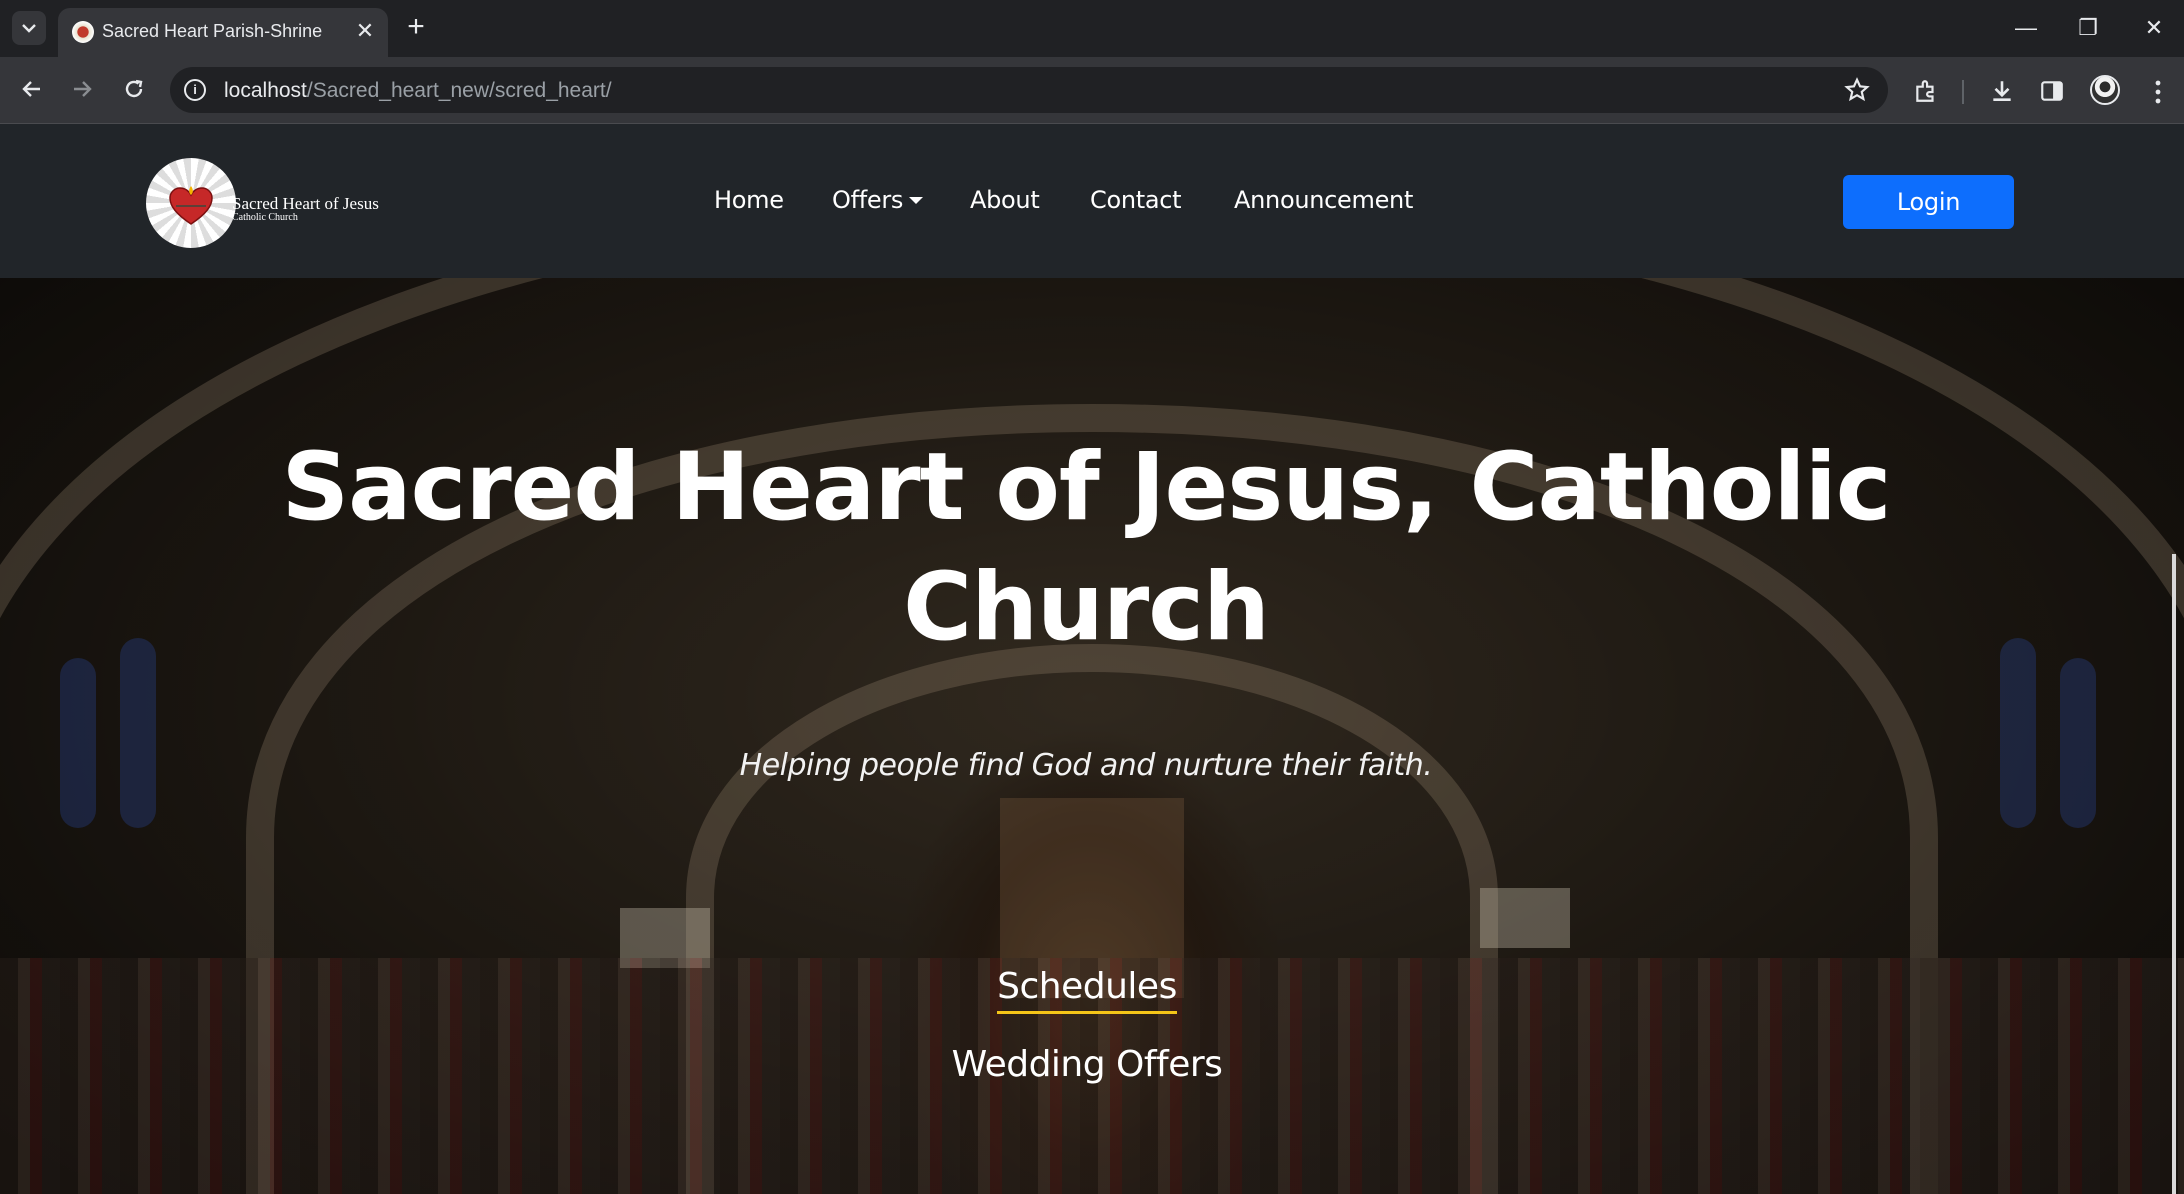 This screenshot has height=1194, width=2184. I want to click on hero-link-wedding-offers: Wedding Offers, so click(1087, 1066).